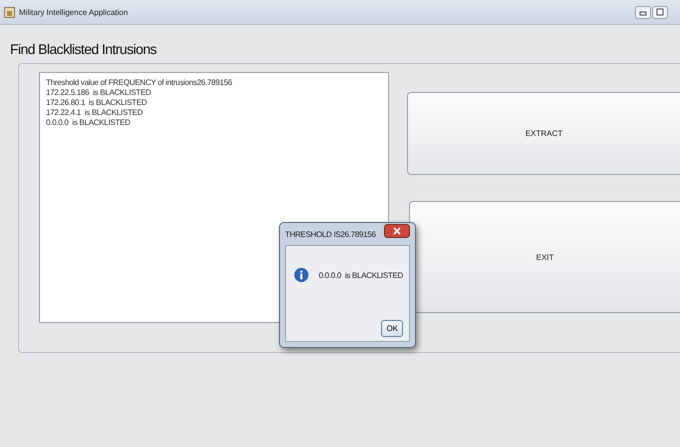  Describe the element at coordinates (74, 12) in the screenshot. I see `window-title: Military Intelligence Application` at that location.